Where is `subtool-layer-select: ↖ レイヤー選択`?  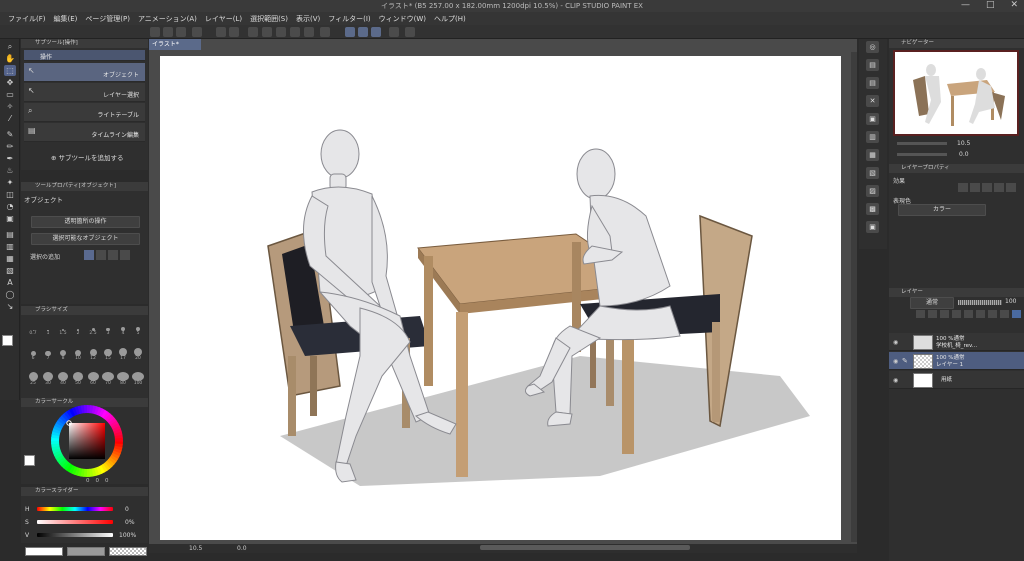
subtool-layer-select: ↖ レイヤー選択 is located at coordinates (84, 92).